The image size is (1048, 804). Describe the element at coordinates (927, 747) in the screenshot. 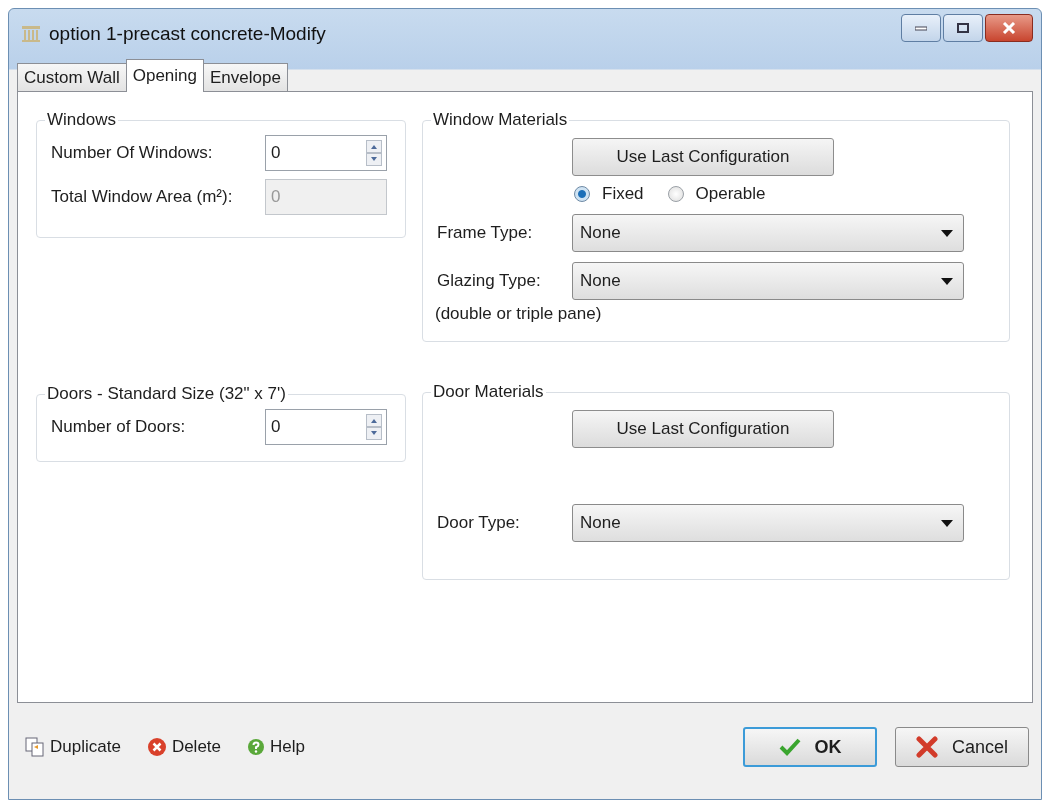

I see `cancel-x-icon` at that location.